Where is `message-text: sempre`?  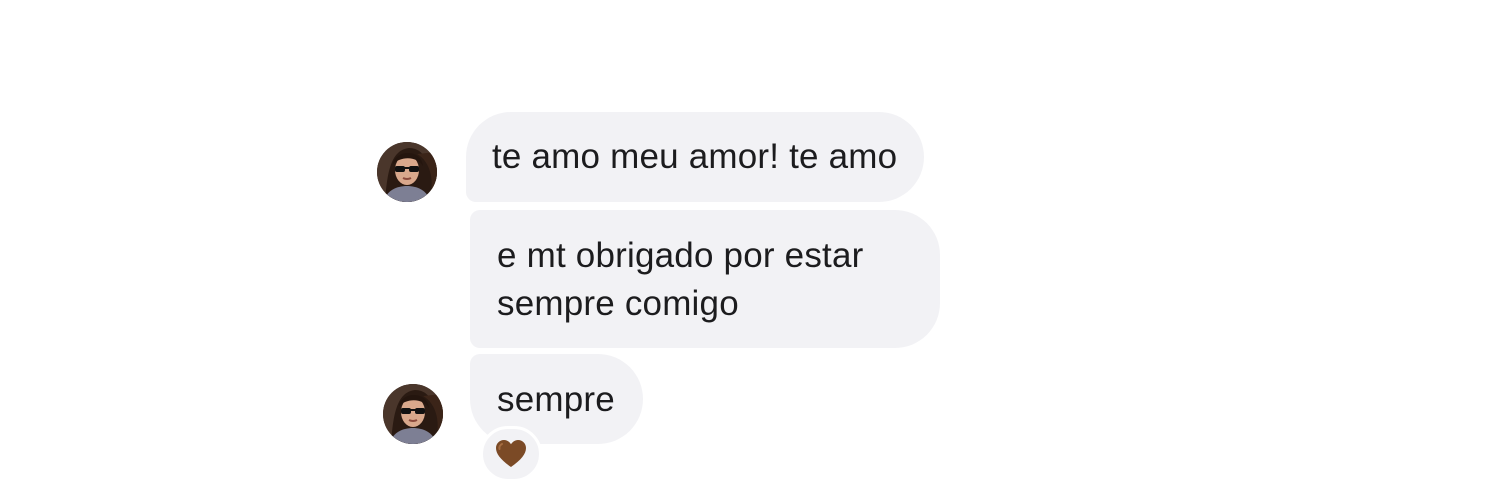 message-text: sempre is located at coordinates (556, 399).